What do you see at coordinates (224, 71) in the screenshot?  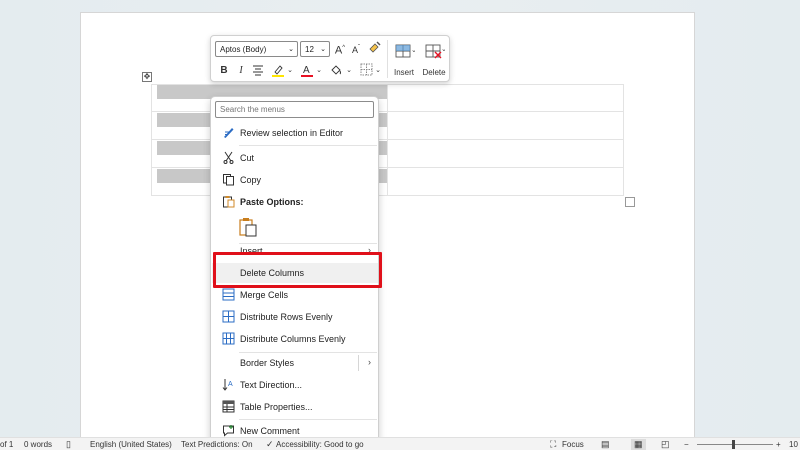 I see `bold-icon: B` at bounding box center [224, 71].